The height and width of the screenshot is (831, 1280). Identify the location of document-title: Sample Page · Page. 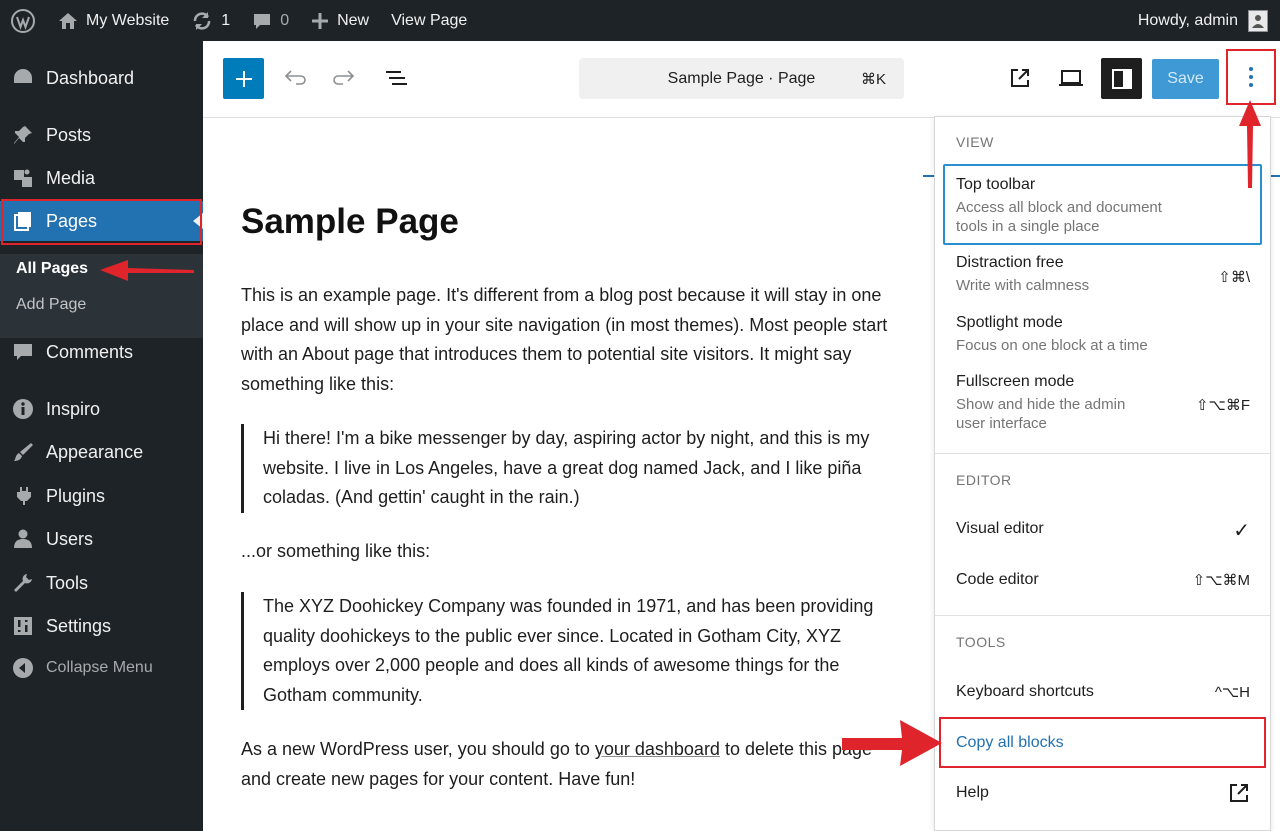
(741, 78).